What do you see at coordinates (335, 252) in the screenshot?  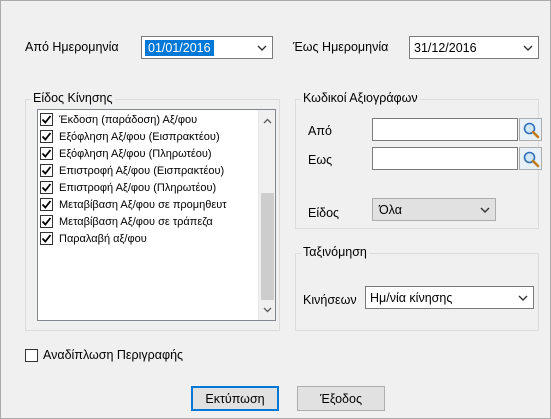 I see `sorting-title: Ταξινόμηση` at bounding box center [335, 252].